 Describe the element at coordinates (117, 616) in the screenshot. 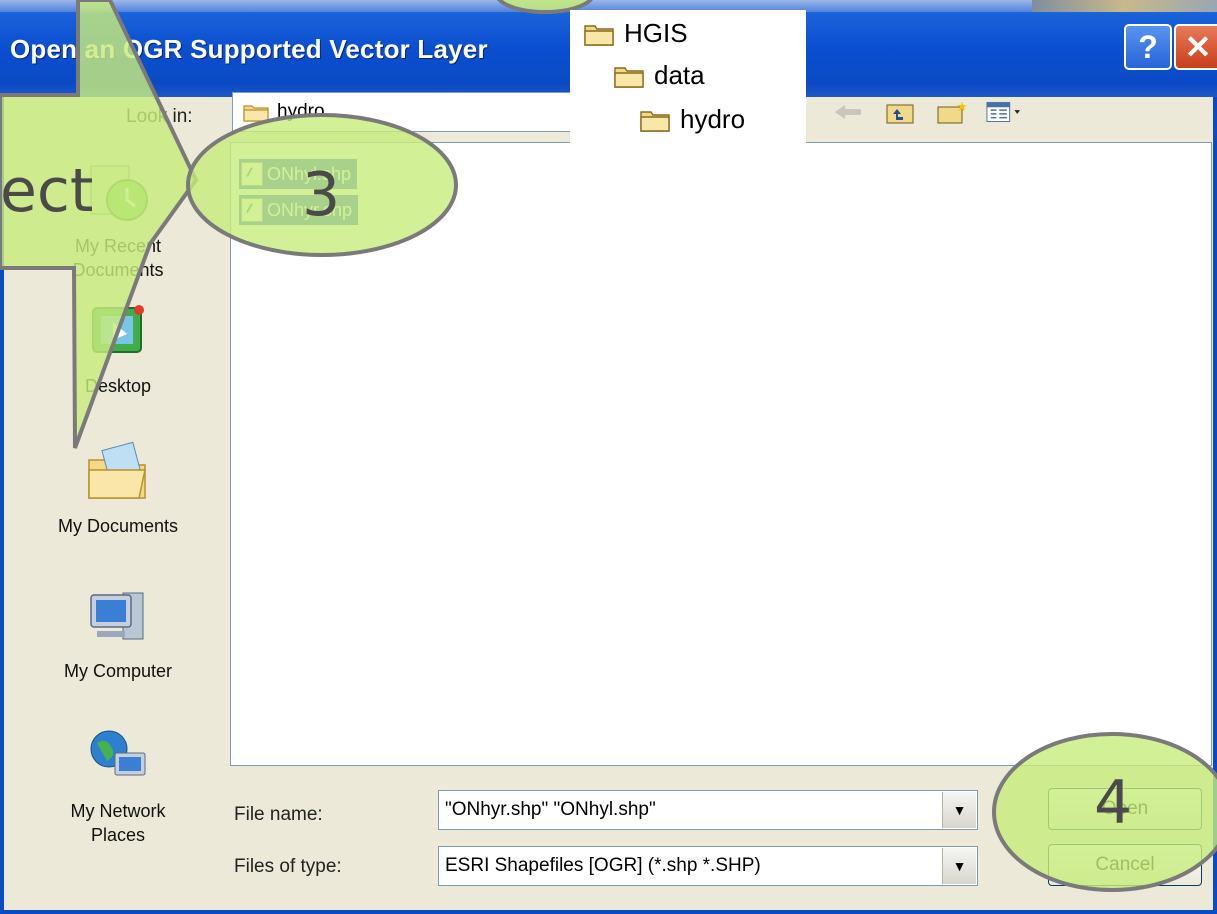

I see `my-computer-icon` at that location.